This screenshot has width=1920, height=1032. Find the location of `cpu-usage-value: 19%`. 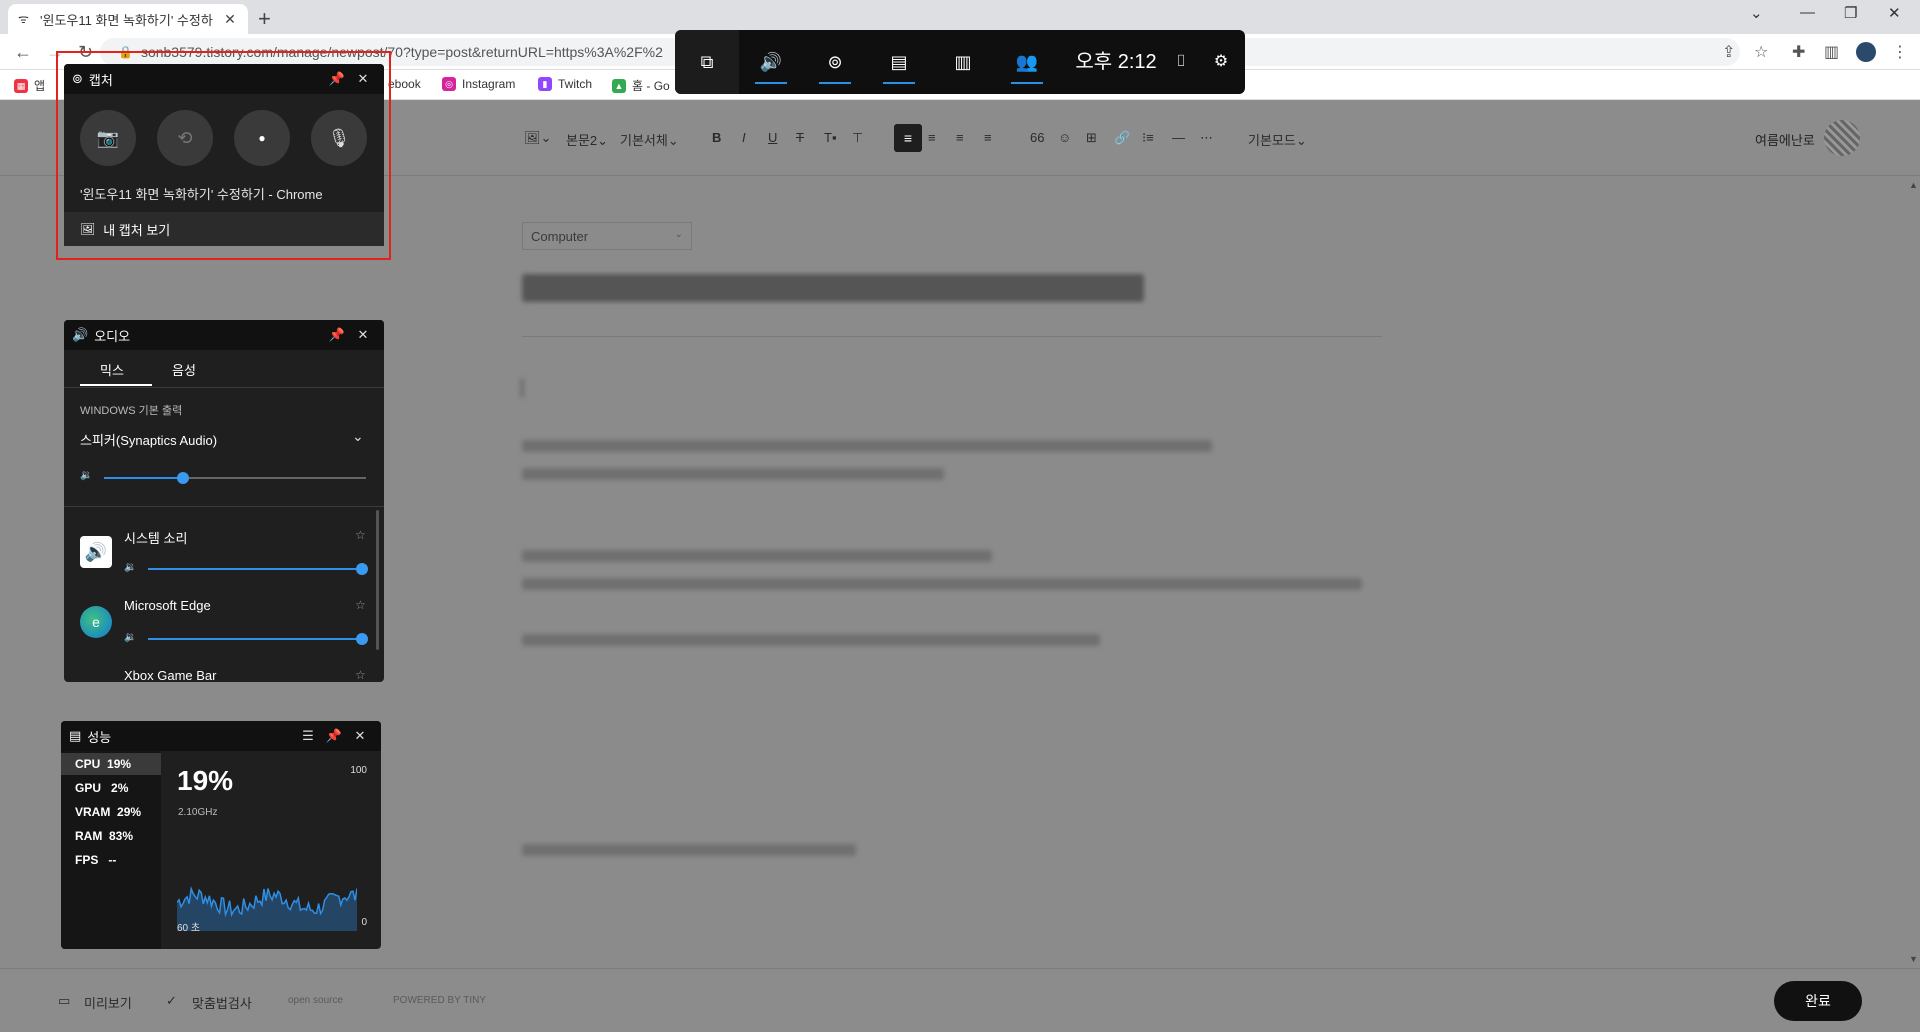

cpu-usage-value: 19% is located at coordinates (205, 780).